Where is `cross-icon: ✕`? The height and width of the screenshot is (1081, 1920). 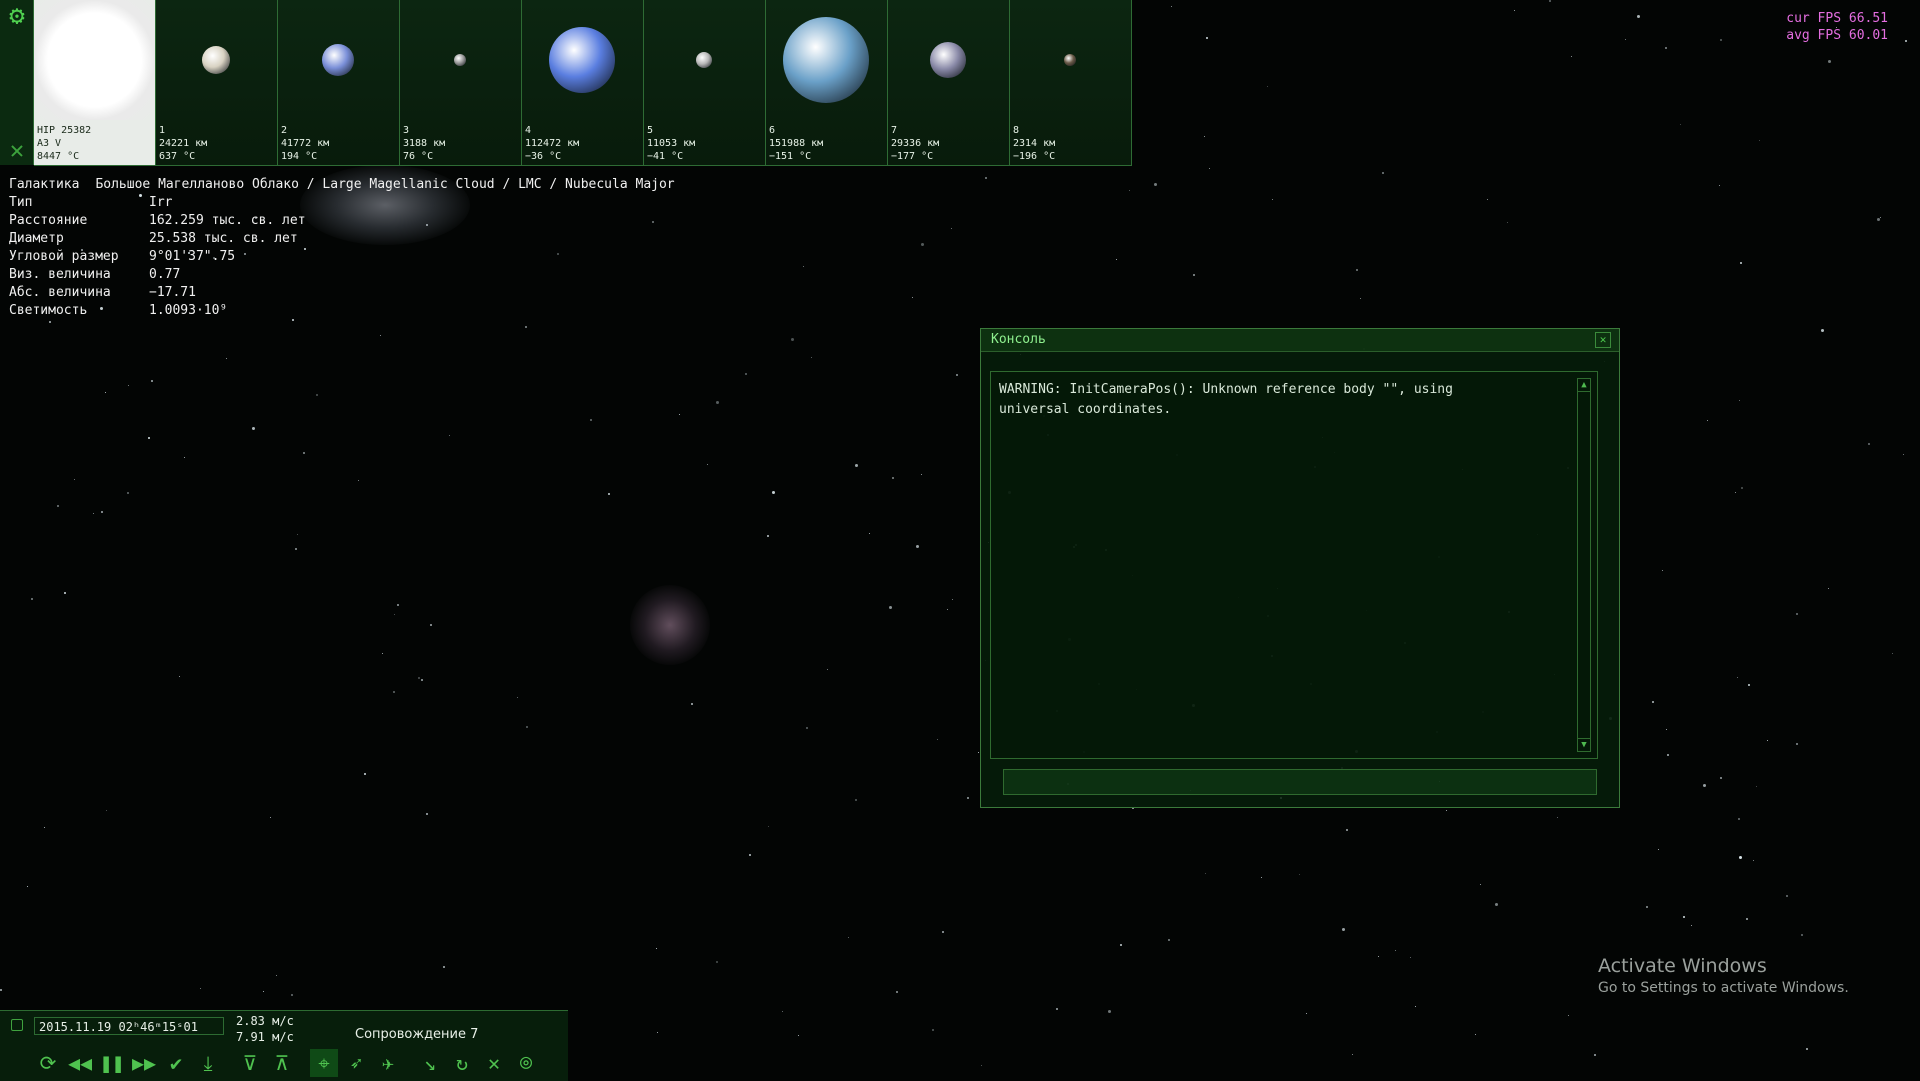 cross-icon: ✕ is located at coordinates (494, 1063).